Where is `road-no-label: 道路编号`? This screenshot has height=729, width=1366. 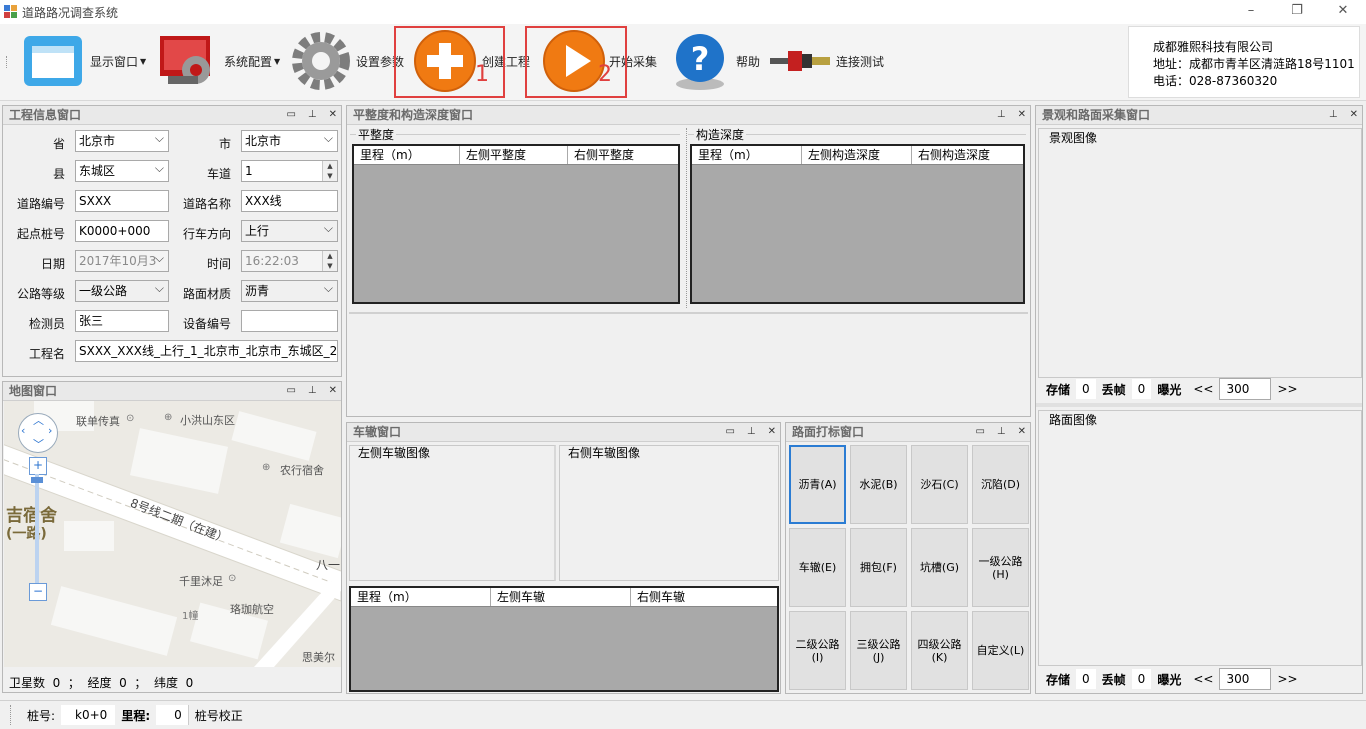
road-no-label: 道路编号 is located at coordinates (40, 204).